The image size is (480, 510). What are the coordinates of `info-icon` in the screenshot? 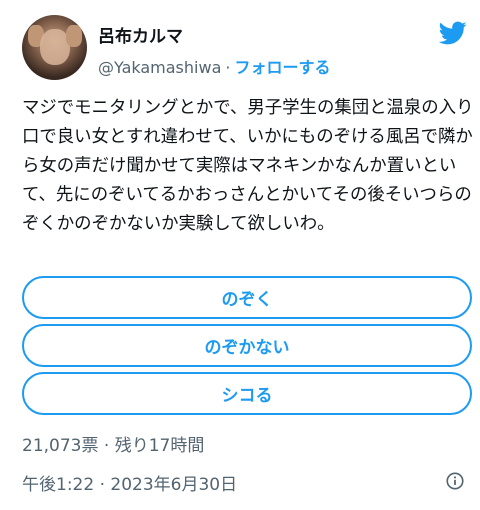 It's located at (455, 481).